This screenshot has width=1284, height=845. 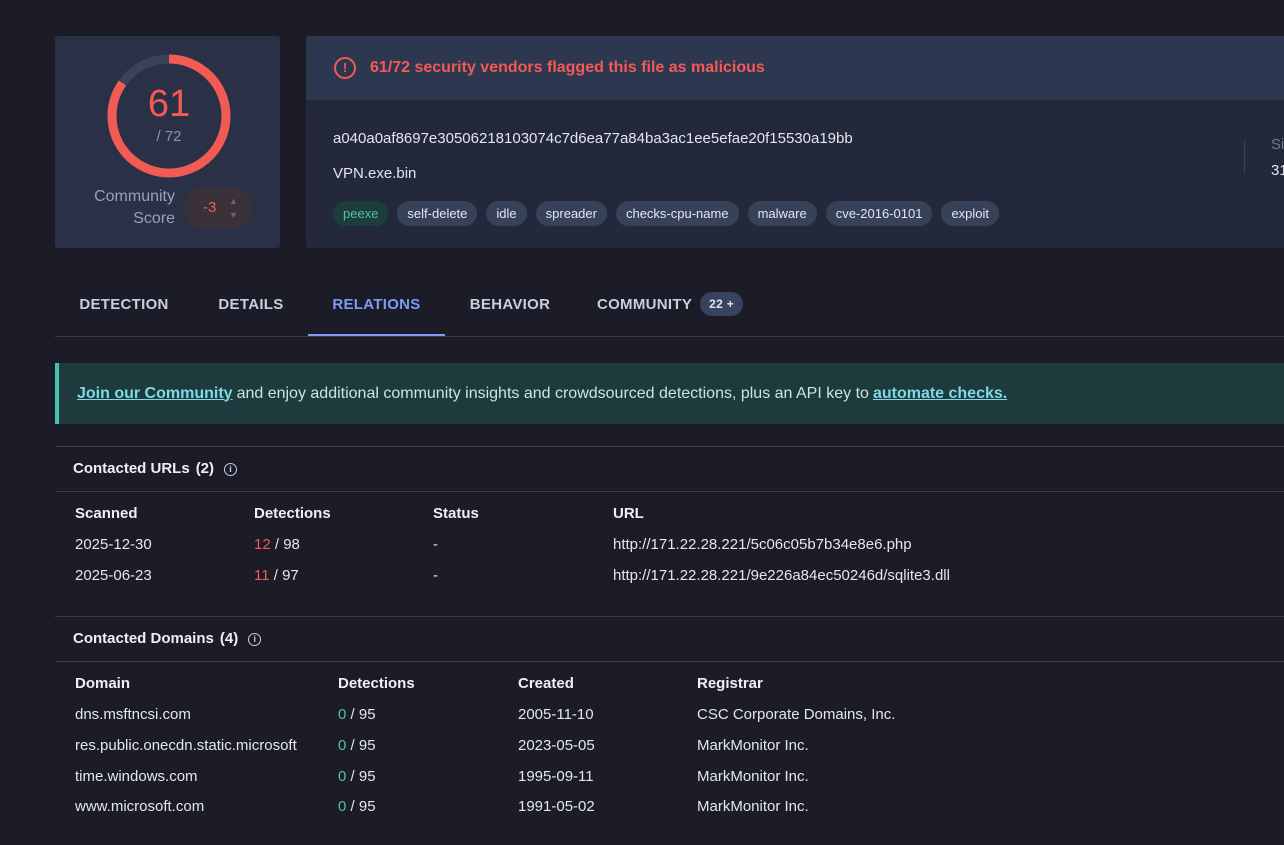 What do you see at coordinates (510, 305) in the screenshot?
I see `tab-behavior: BEHAVIOR` at bounding box center [510, 305].